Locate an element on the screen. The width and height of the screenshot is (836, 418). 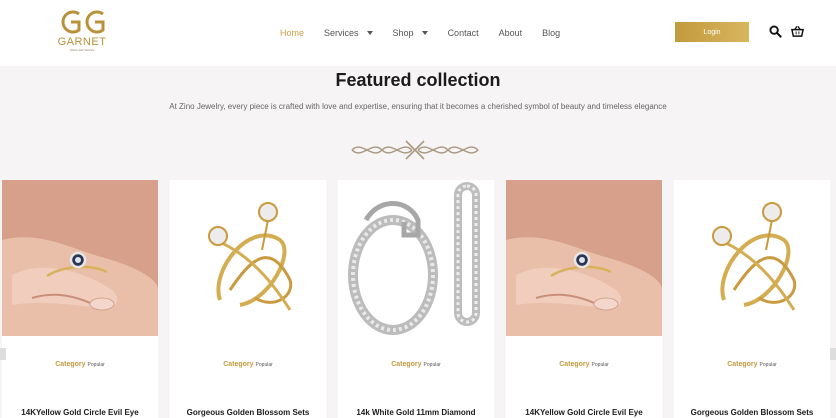
nav-shop-label: Shop is located at coordinates (403, 33).